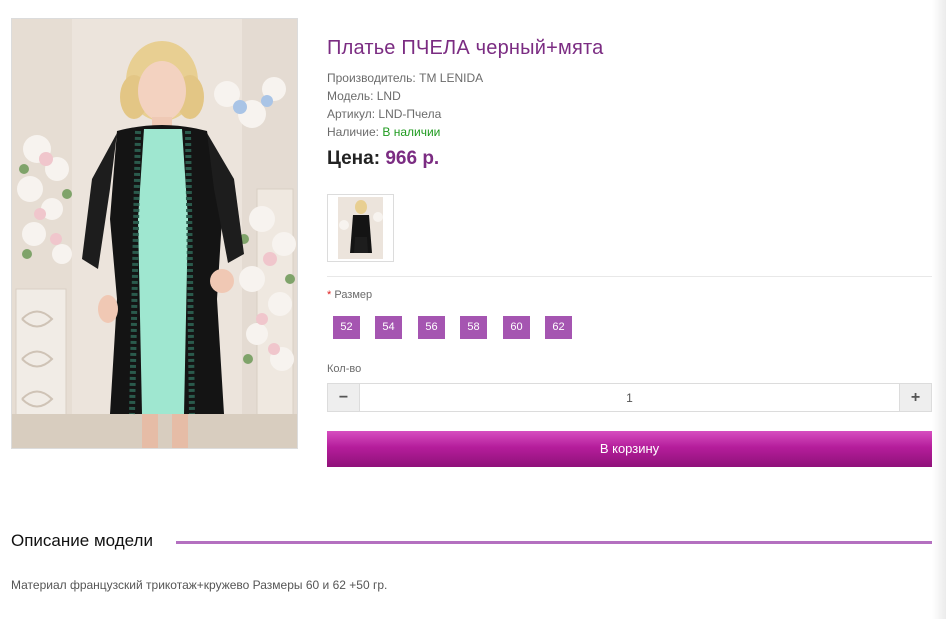  What do you see at coordinates (410, 114) in the screenshot?
I see `sku-value: LND-Пчела` at bounding box center [410, 114].